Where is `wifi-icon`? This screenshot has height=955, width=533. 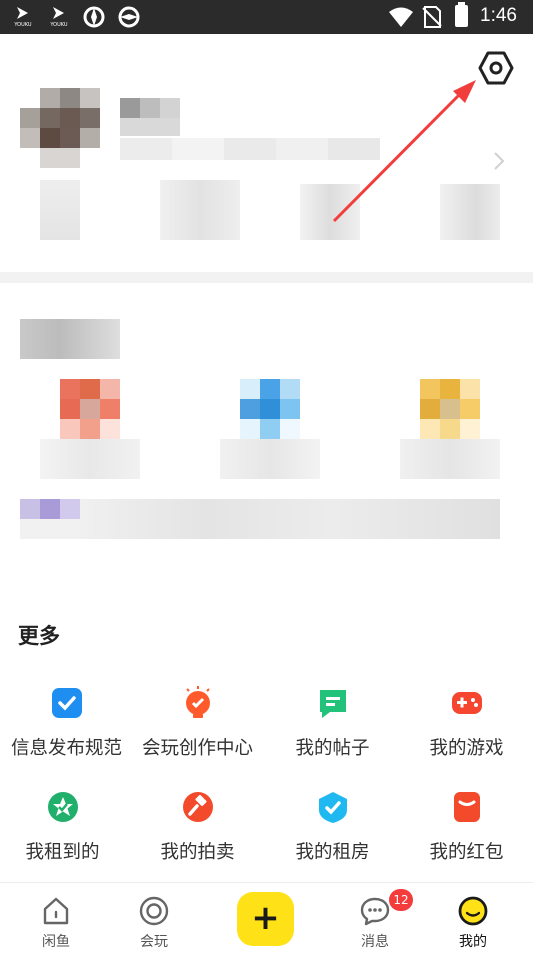 wifi-icon is located at coordinates (401, 17).